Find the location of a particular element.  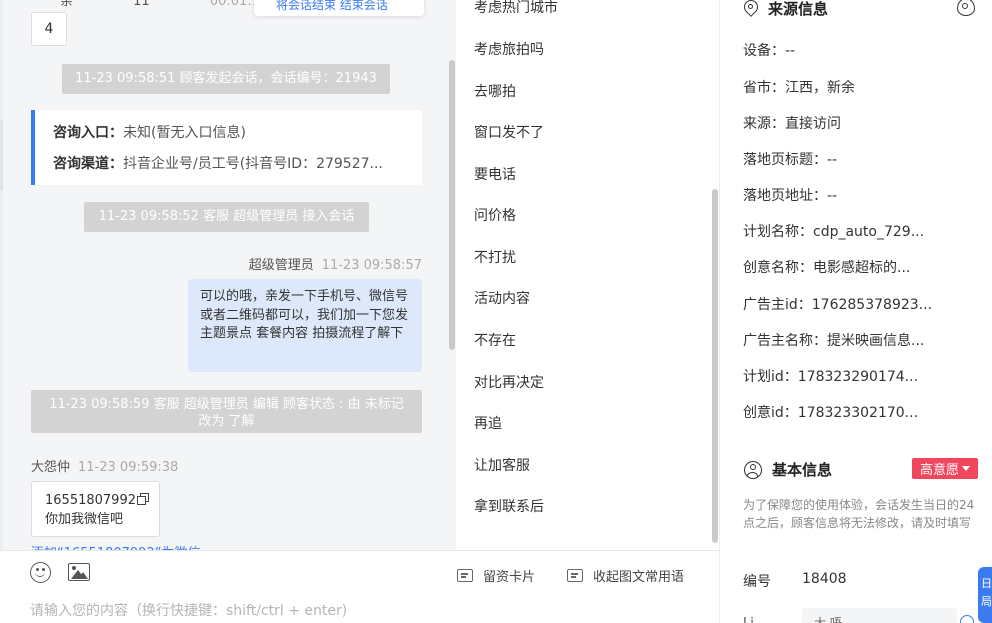

message-input is located at coordinates (360, 611).